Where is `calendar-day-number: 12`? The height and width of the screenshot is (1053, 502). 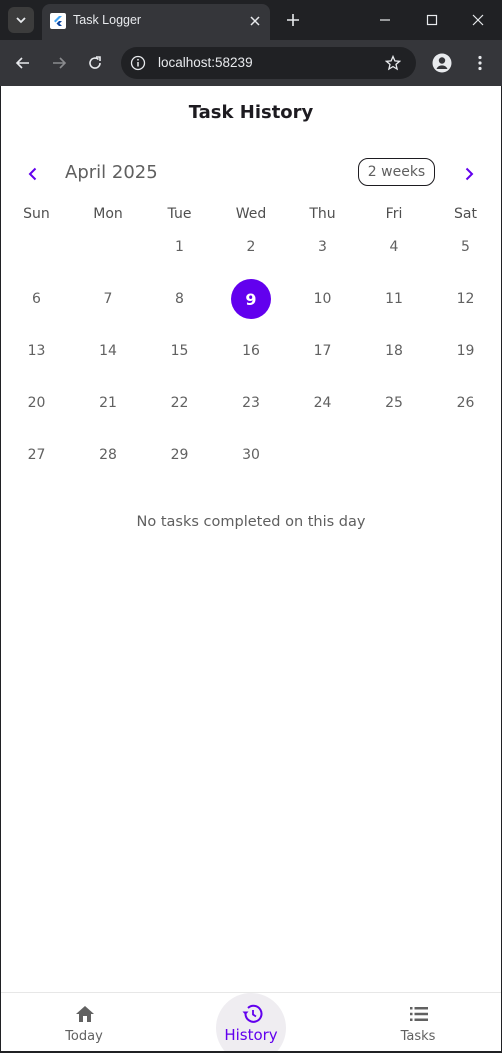
calendar-day-number: 12 is located at coordinates (465, 299).